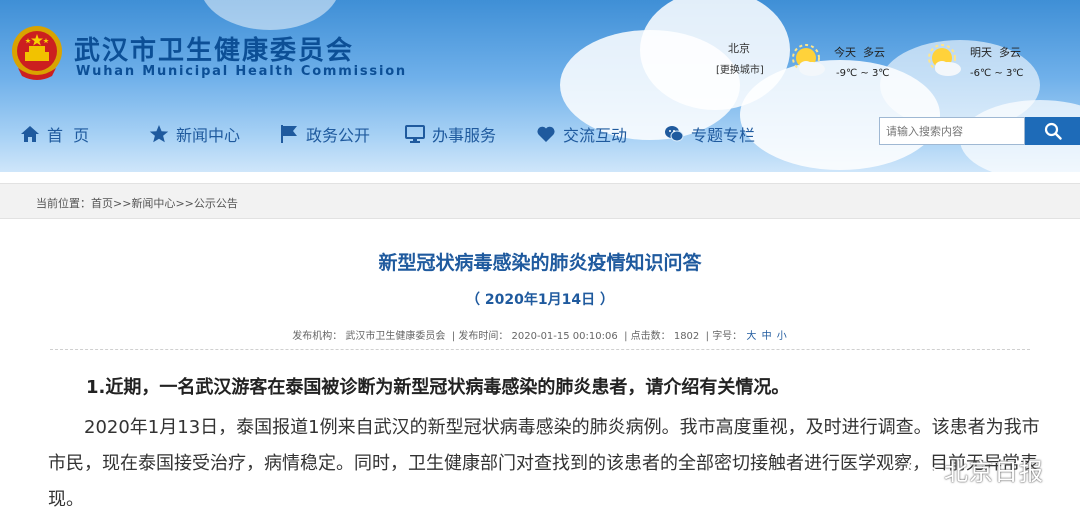  What do you see at coordinates (845, 52) in the screenshot?
I see `weather-today-label: 今天` at bounding box center [845, 52].